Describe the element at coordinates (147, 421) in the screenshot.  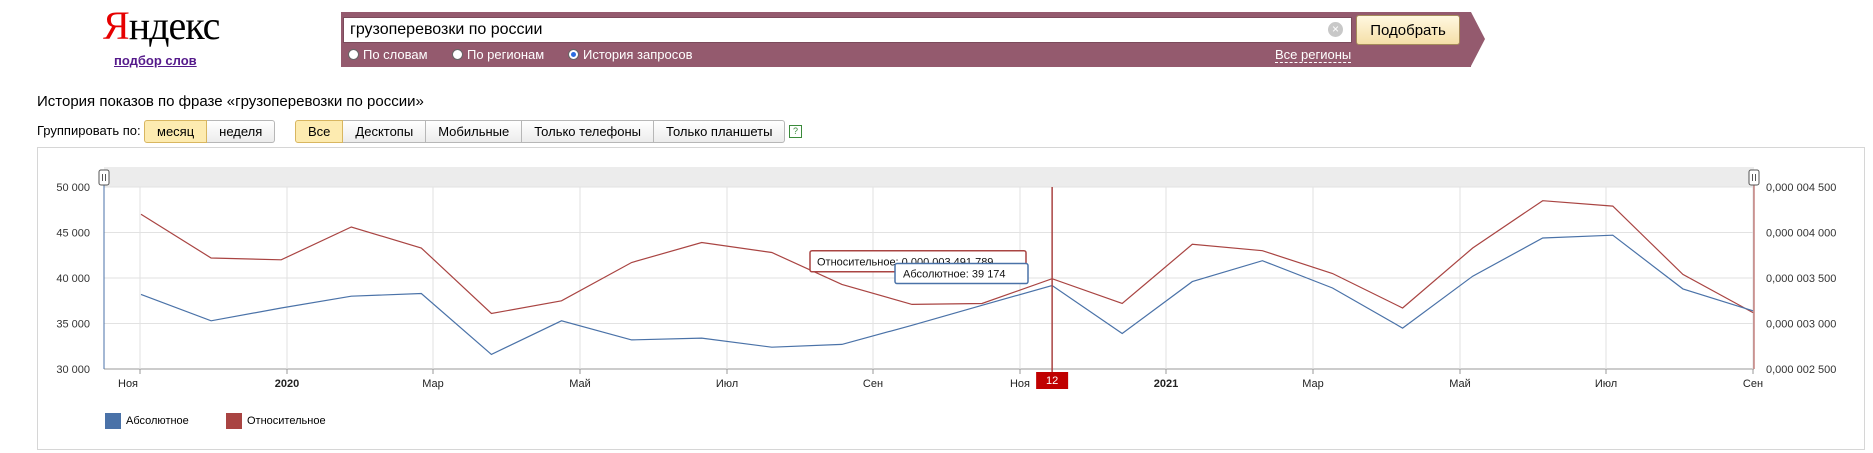
I see `legend-item-absolute: Абсолютное` at that location.